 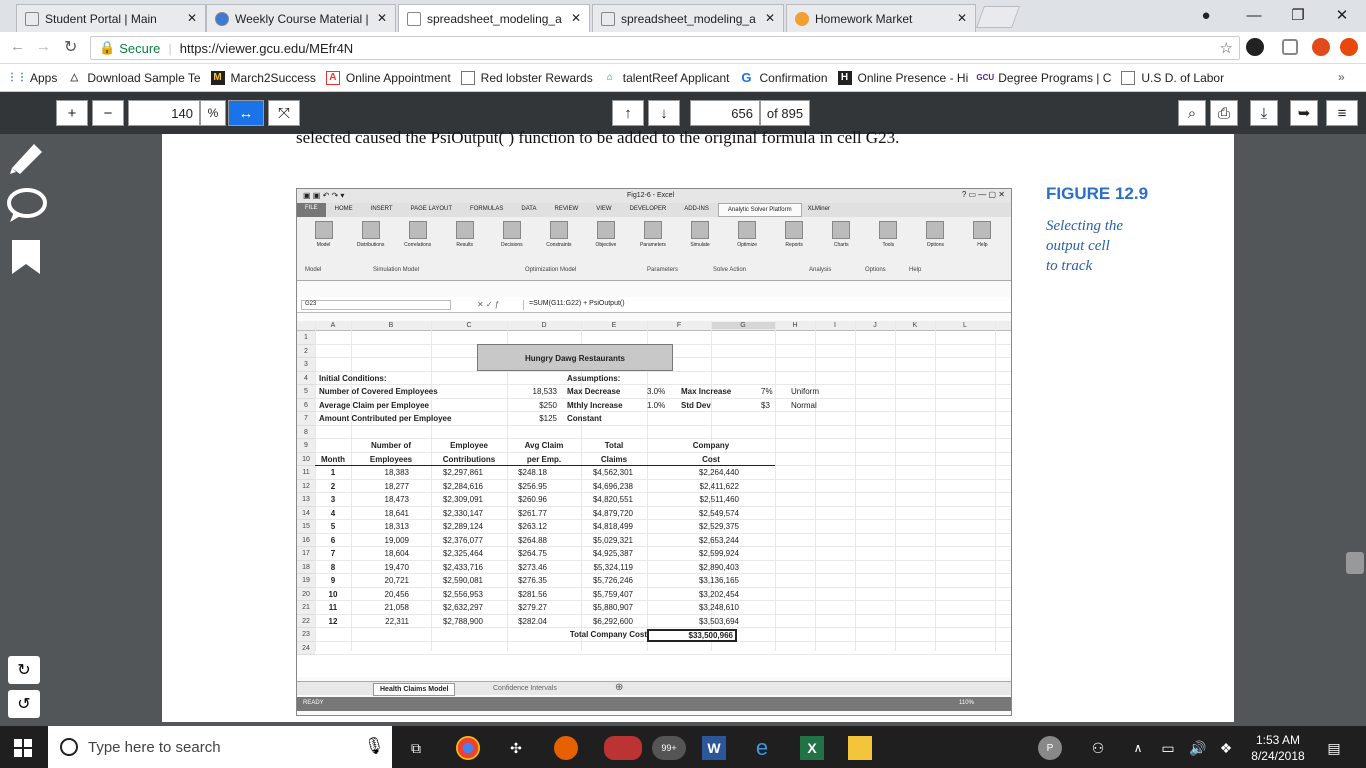 What do you see at coordinates (1192, 113) in the screenshot?
I see `search-icon: ⌕` at bounding box center [1192, 113].